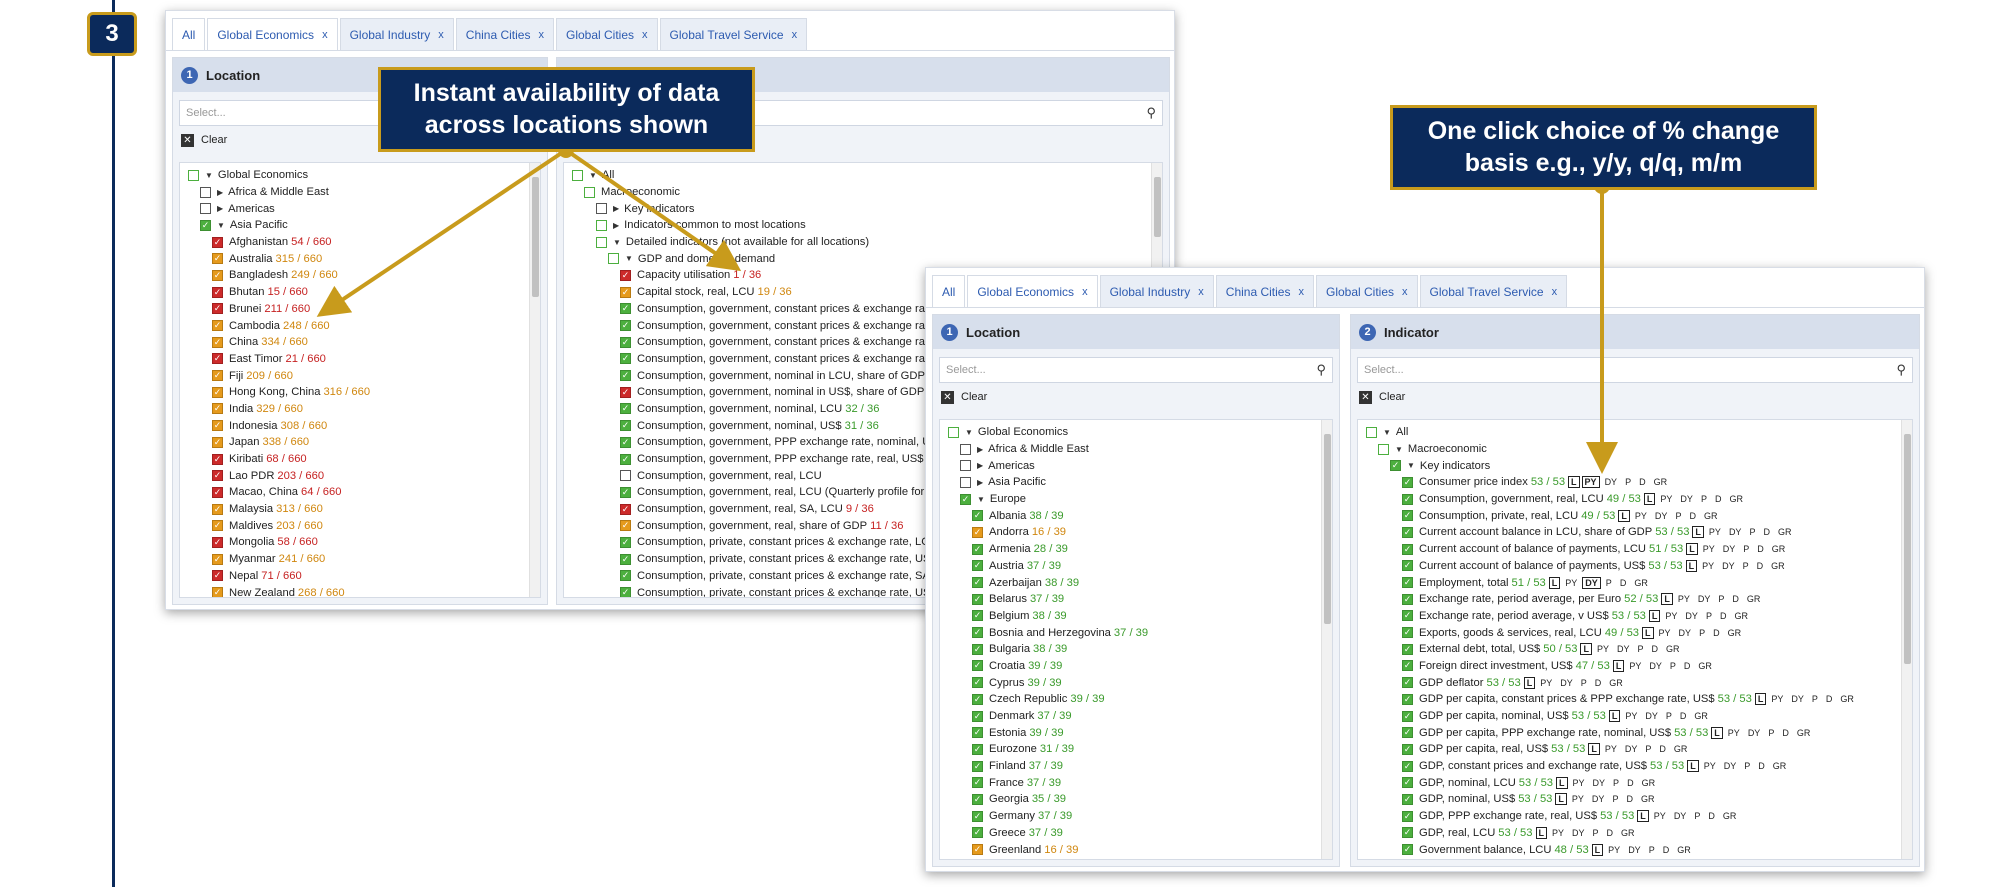  I want to click on tree-item: ✓ Georgia 35 / 39, so click(1136, 799).